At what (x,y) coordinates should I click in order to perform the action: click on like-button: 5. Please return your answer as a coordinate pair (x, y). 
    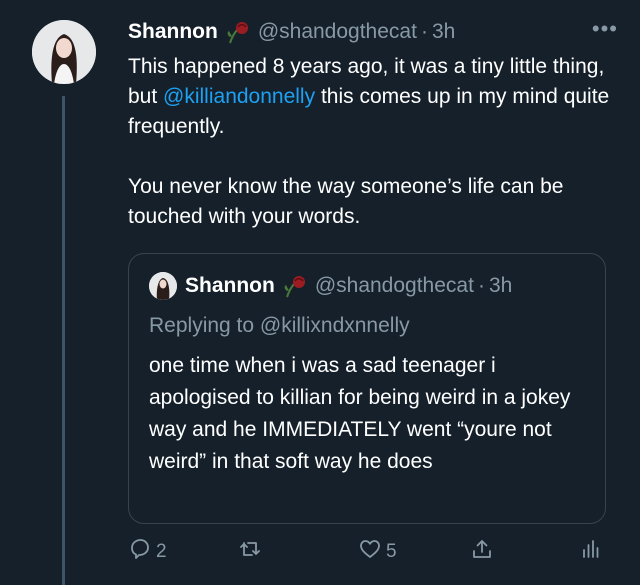
    Looking at the image, I should click on (414, 552).